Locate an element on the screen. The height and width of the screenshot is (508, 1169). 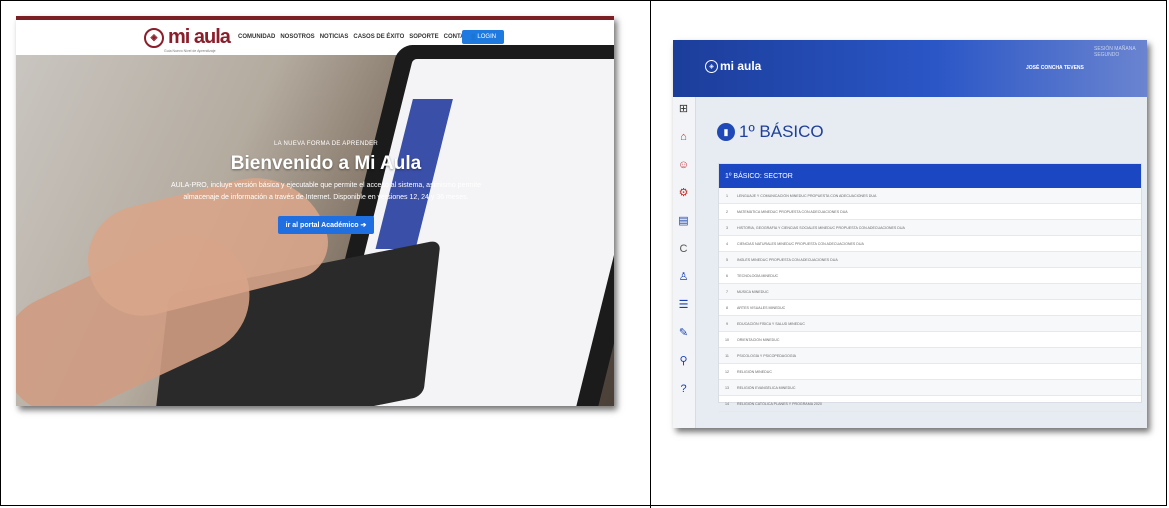
page-title-block: ▮ 1º BÁSICO is located at coordinates (770, 132).